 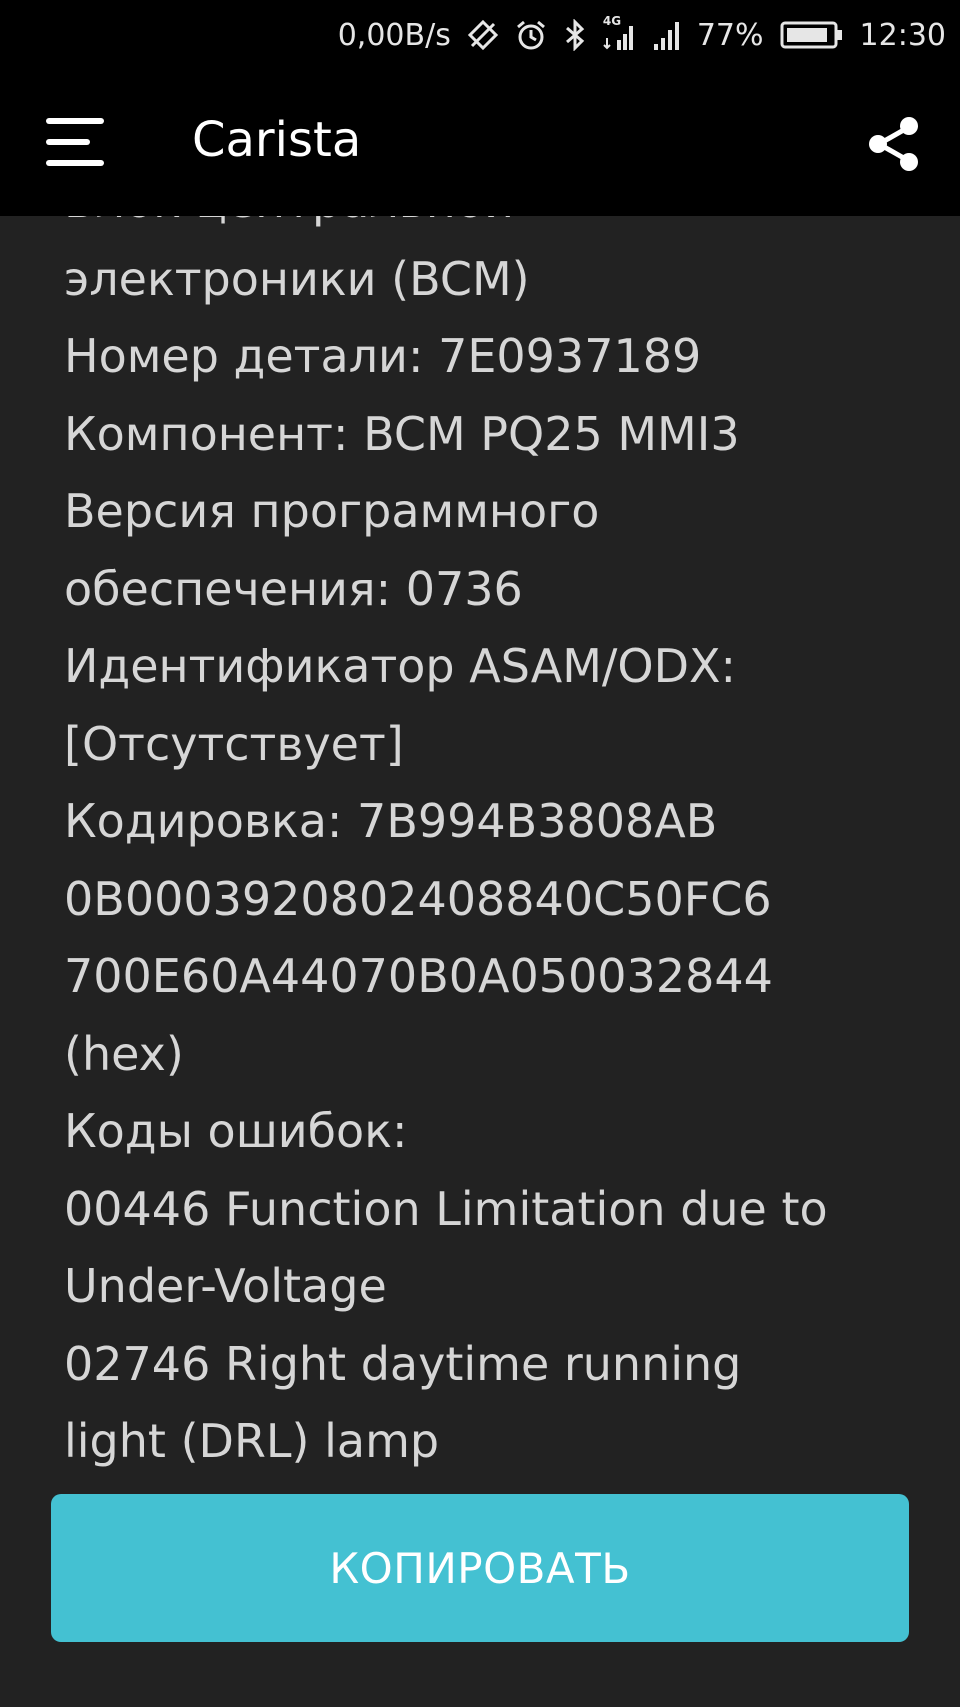 What do you see at coordinates (620, 33) in the screenshot?
I see `mobile-data-icon: 4G` at bounding box center [620, 33].